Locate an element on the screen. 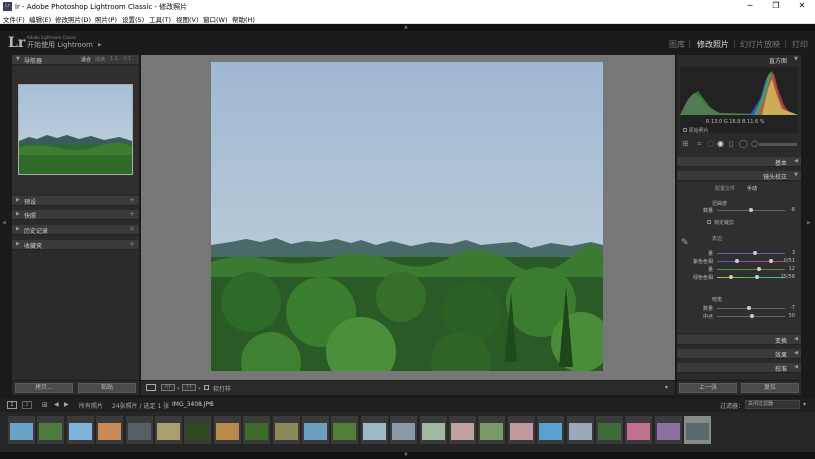  toolbar-menu-icon: ▾ is located at coordinates (666, 387).